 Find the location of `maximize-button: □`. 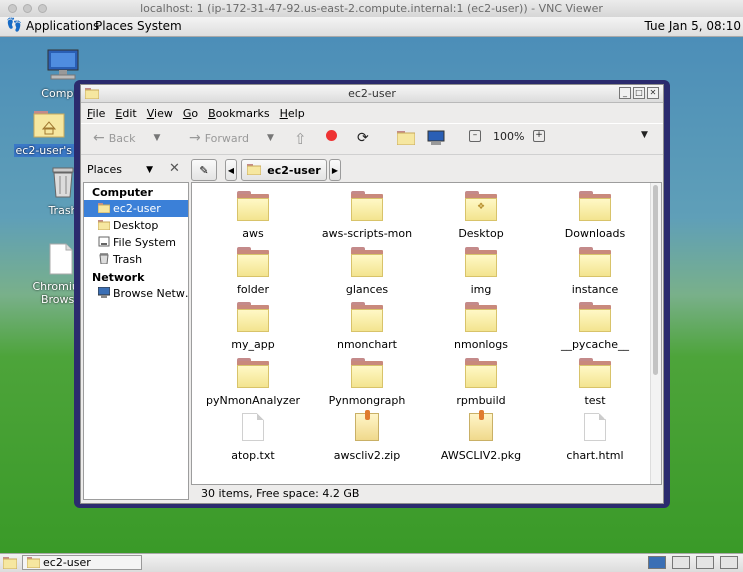

maximize-button: □ is located at coordinates (639, 93).